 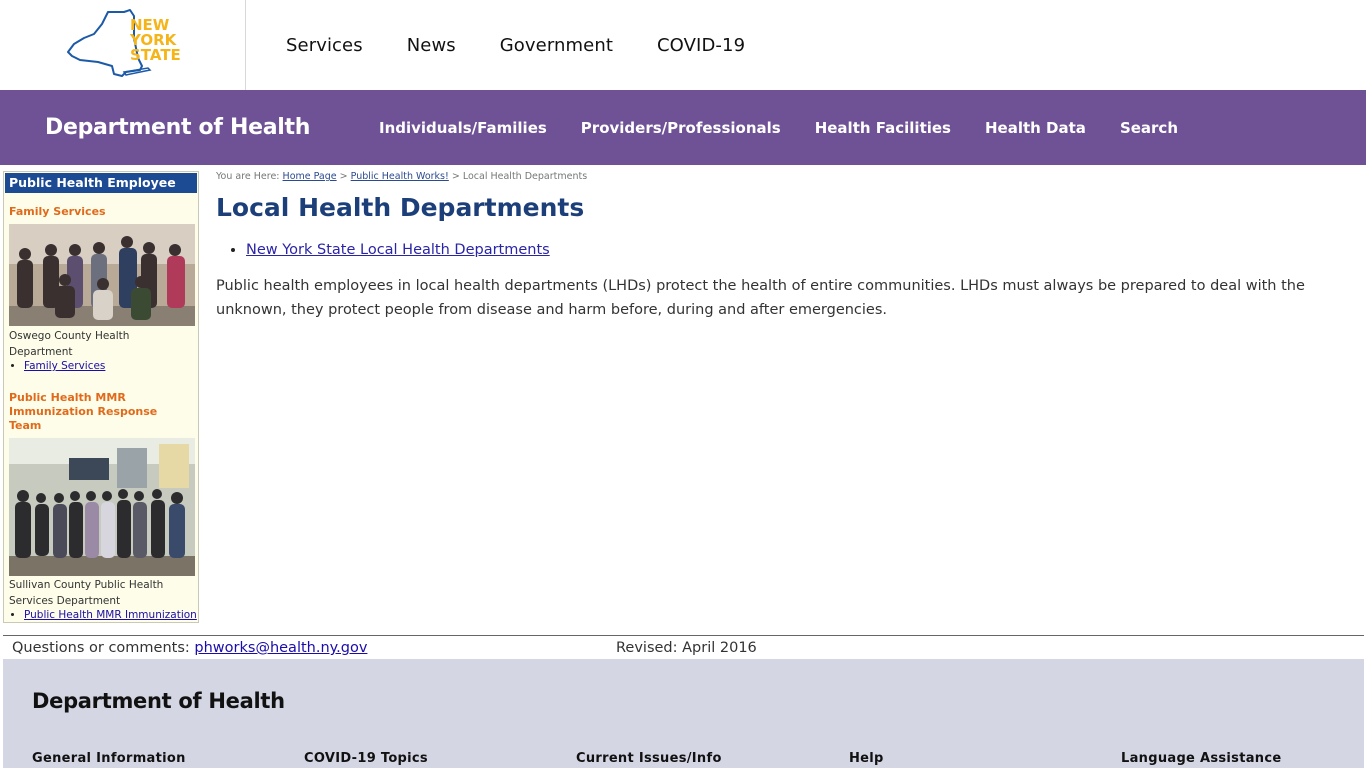 What do you see at coordinates (525, 176) in the screenshot?
I see `breadcrumb-current: Local Health Departments` at bounding box center [525, 176].